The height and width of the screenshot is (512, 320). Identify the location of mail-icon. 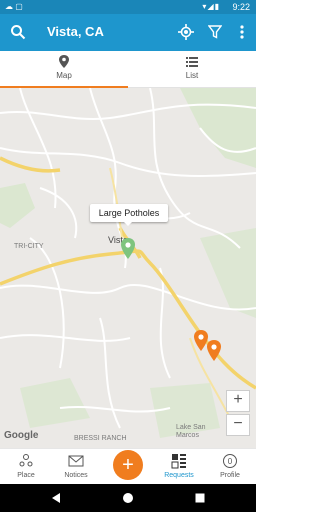
(76, 461).